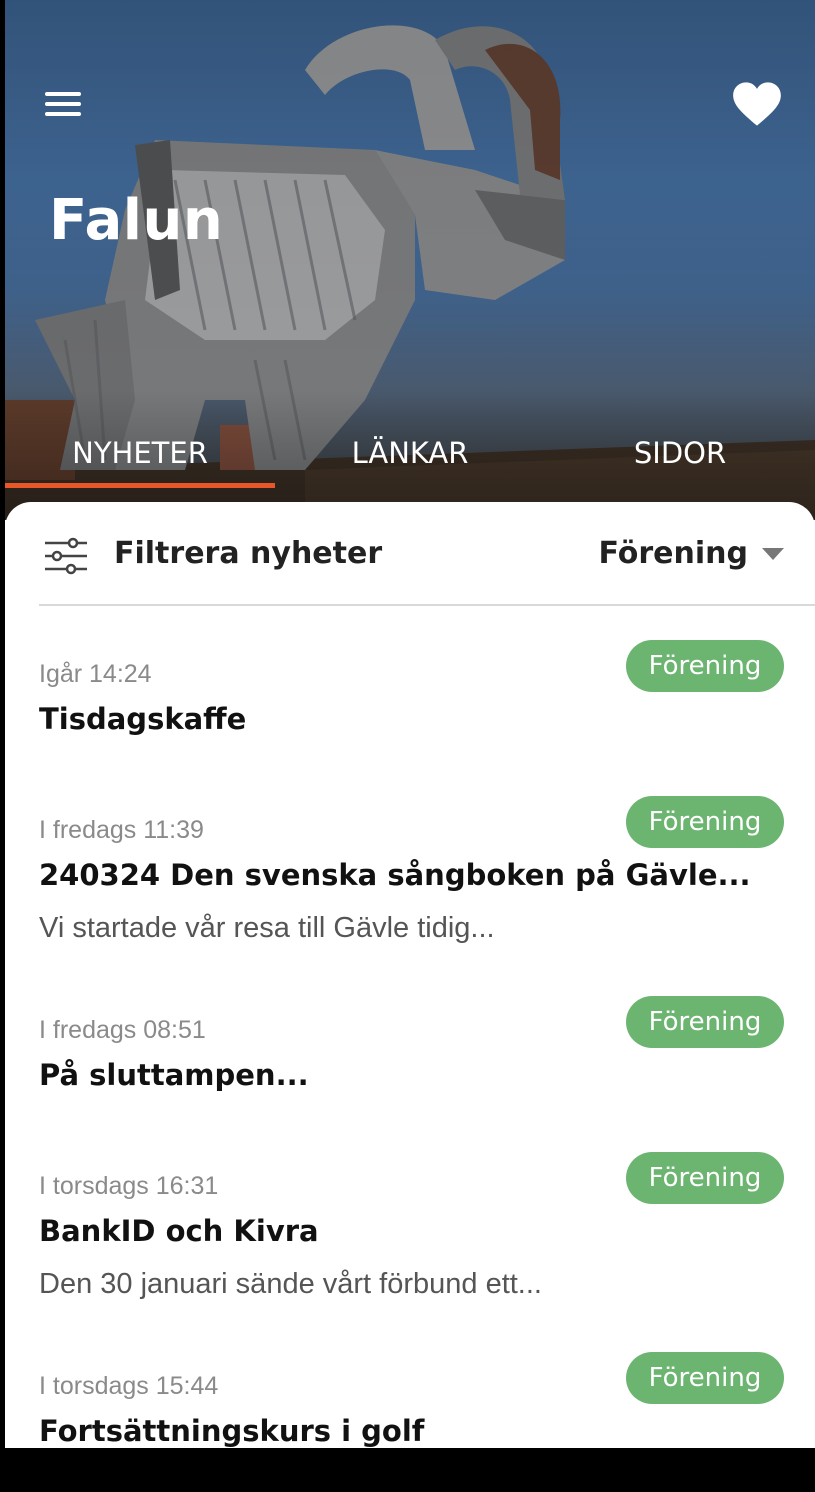 Image resolution: width=815 pixels, height=1492 pixels. I want to click on sliders-icon, so click(66, 558).